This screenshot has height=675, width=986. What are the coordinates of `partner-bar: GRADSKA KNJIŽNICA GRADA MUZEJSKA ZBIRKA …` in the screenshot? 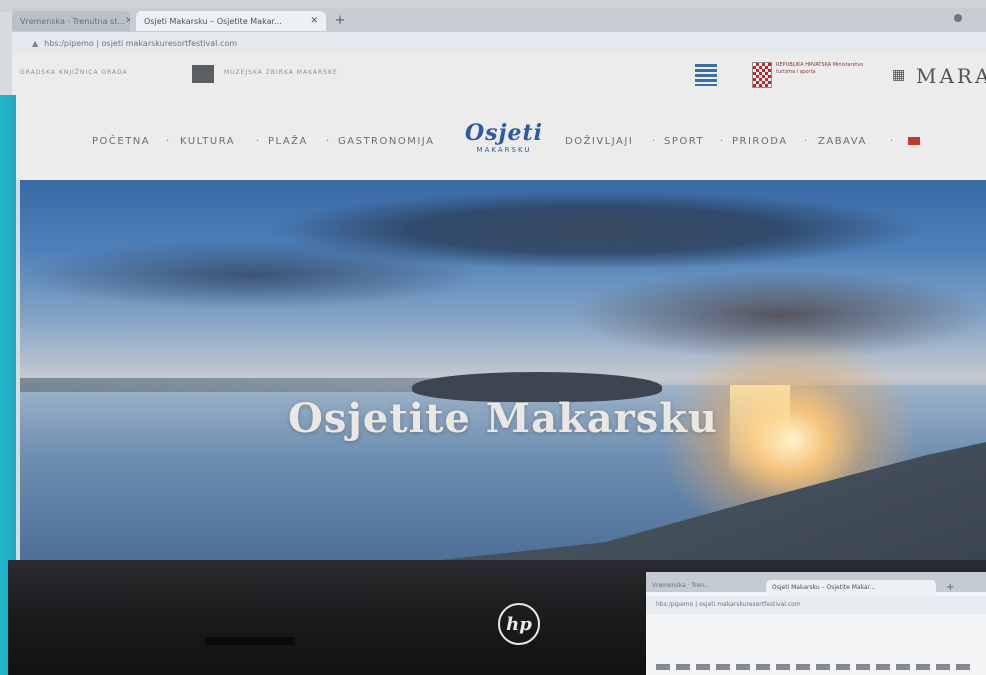 It's located at (499, 75).